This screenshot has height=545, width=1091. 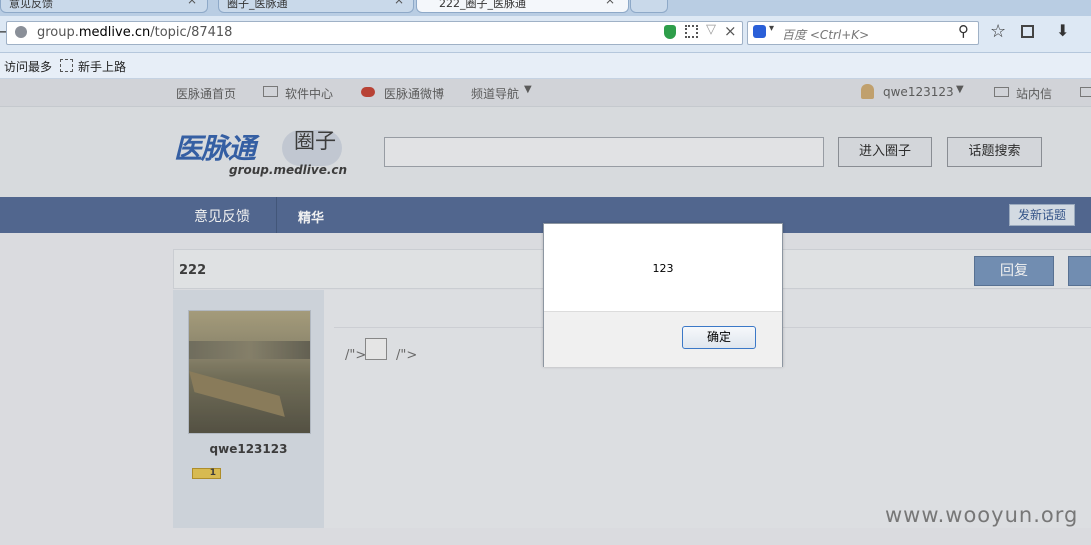 I want to click on url-path: /topic/87418, so click(x=191, y=32).